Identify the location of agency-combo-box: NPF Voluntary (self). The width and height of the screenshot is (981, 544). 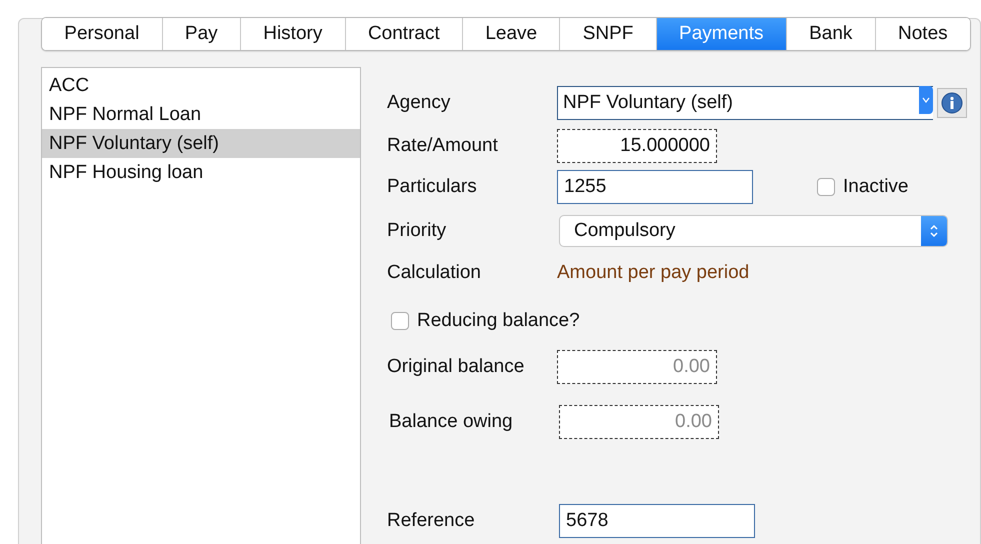
(745, 103).